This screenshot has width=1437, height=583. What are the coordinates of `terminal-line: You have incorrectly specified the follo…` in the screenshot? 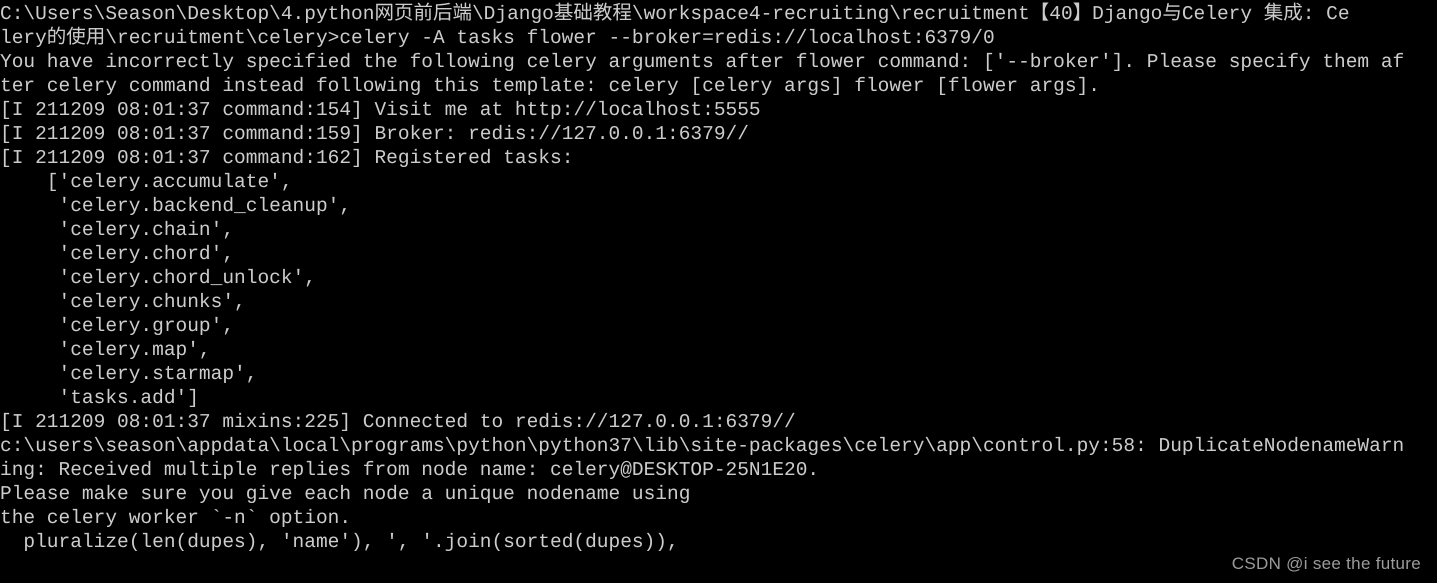 It's located at (702, 62).